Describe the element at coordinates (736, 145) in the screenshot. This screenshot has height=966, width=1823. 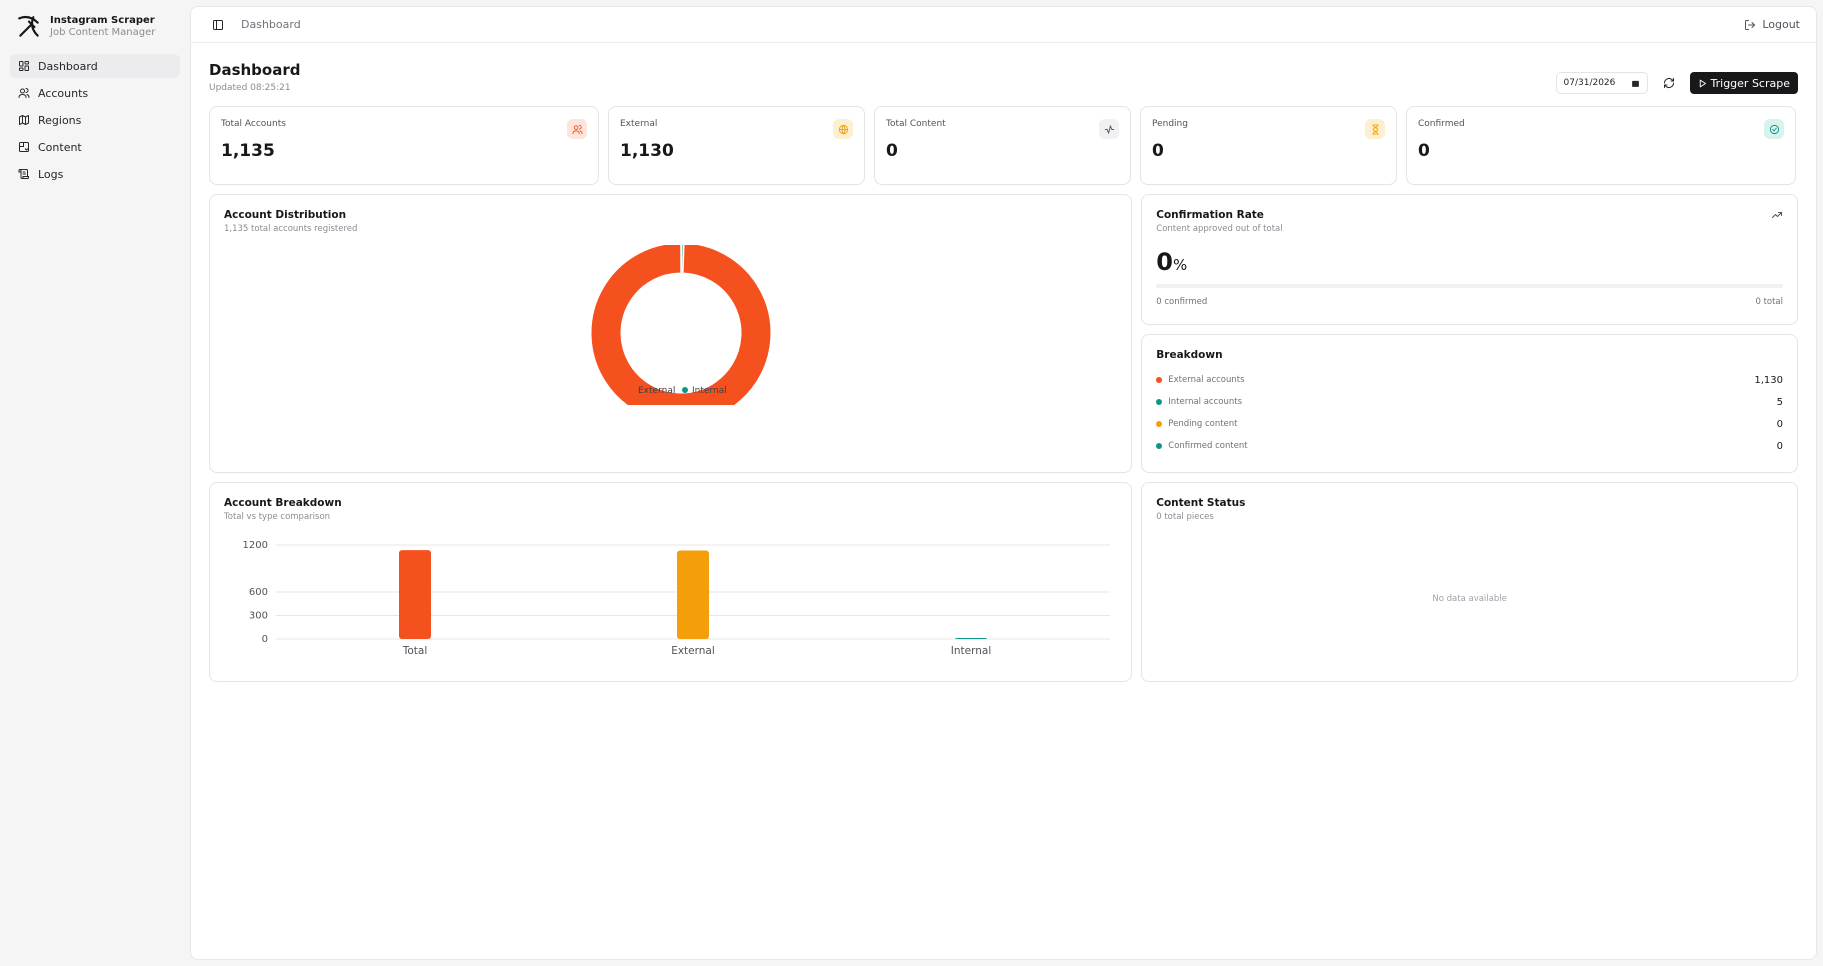
I see `stat-card-external: External 1,130` at that location.